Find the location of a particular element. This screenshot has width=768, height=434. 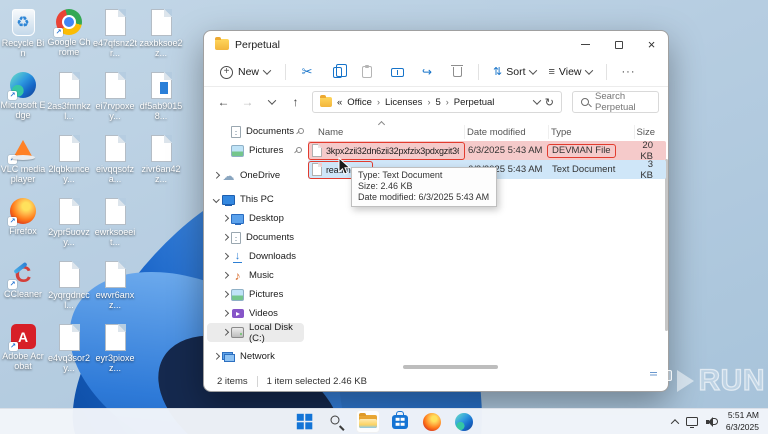

refresh-icon: ↻ is located at coordinates (549, 102).